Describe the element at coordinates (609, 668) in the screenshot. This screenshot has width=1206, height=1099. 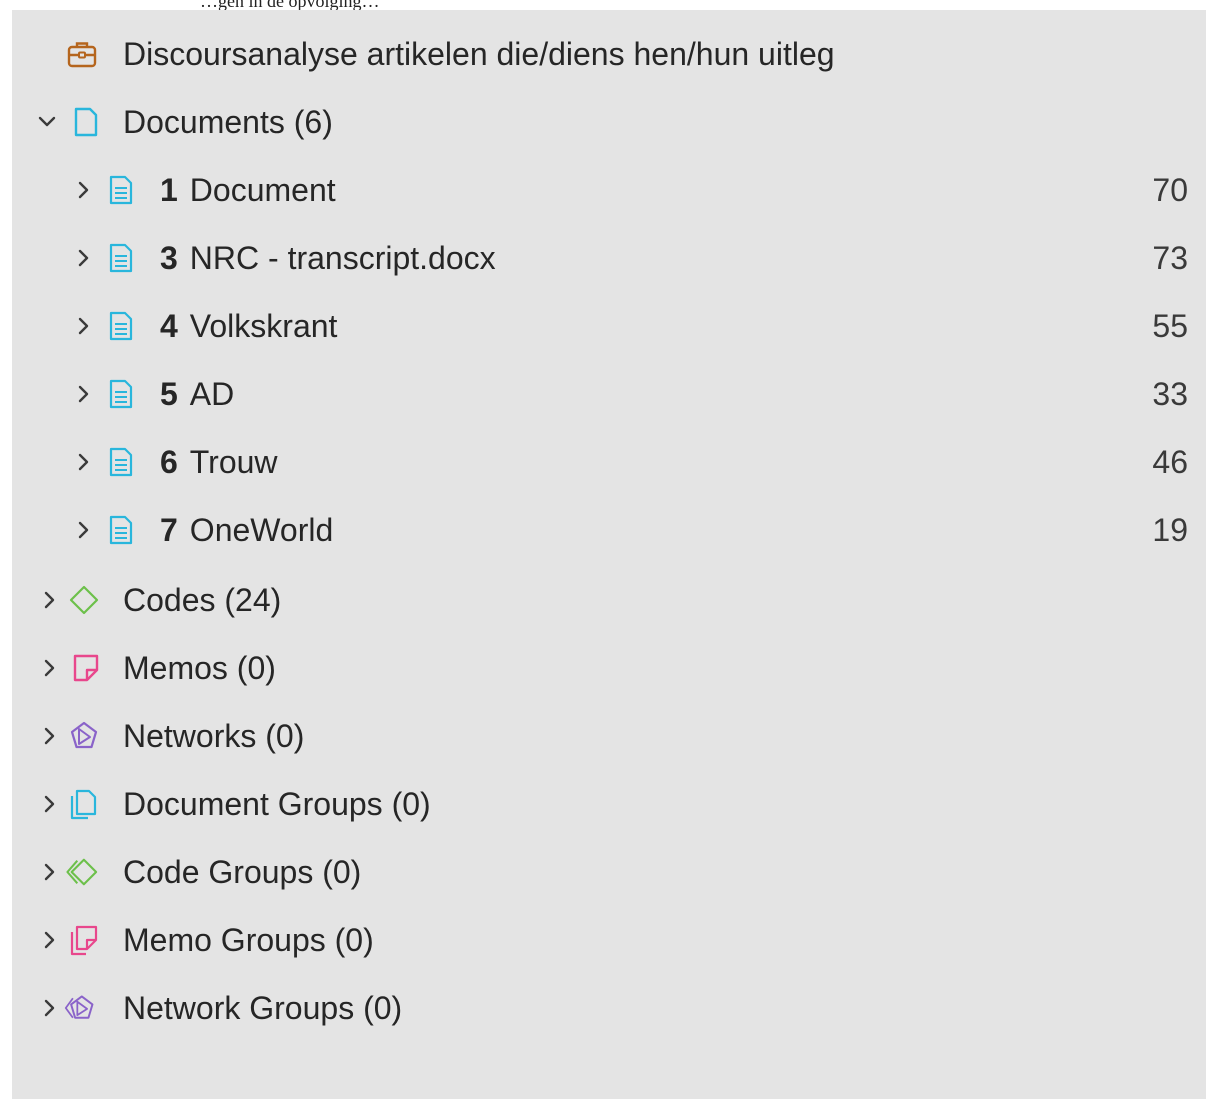
I see `tree-node-memos: Memos (0)` at that location.